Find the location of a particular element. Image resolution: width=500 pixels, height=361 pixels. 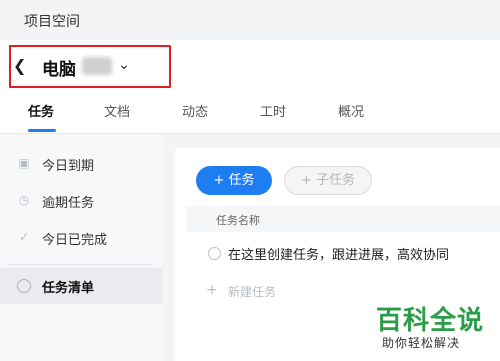

app-title: 项目空间 is located at coordinates (52, 22).